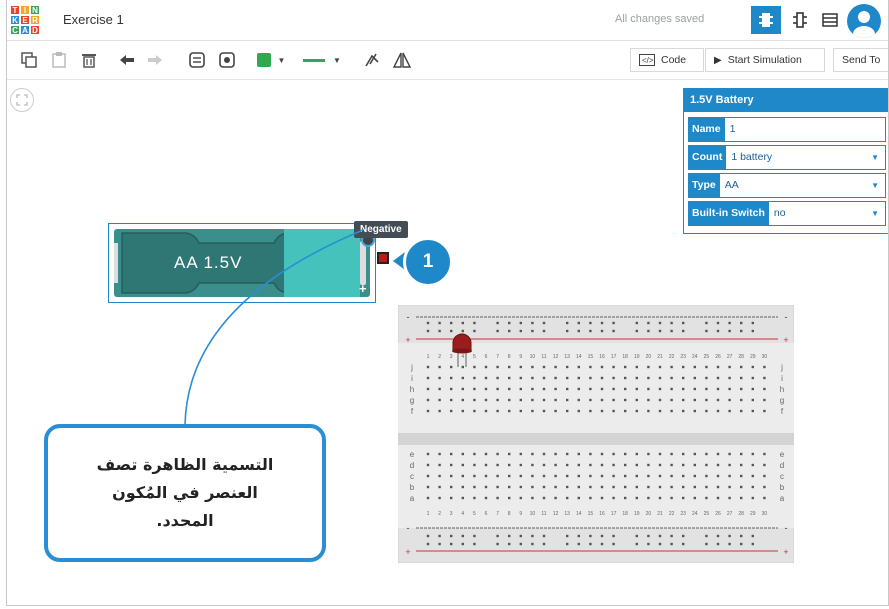  I want to click on switch-value: no, so click(779, 213).